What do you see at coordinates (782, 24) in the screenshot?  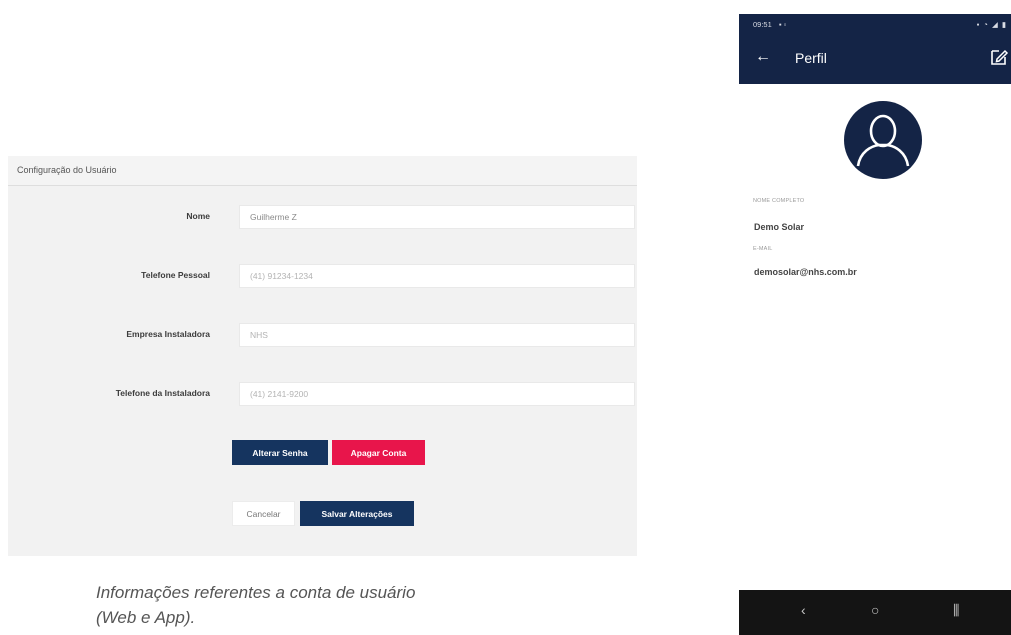 I see `notification-icon: ▪ ▫` at bounding box center [782, 24].